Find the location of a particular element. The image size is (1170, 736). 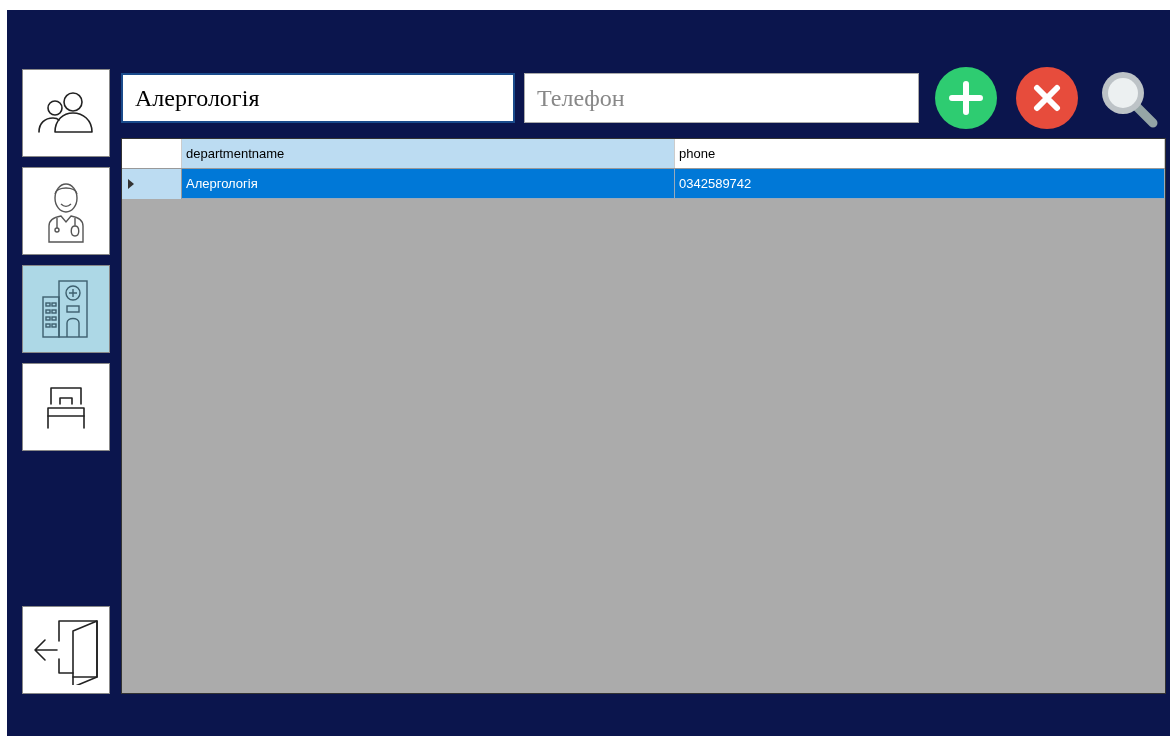

column-header: departmentname is located at coordinates (428, 153).